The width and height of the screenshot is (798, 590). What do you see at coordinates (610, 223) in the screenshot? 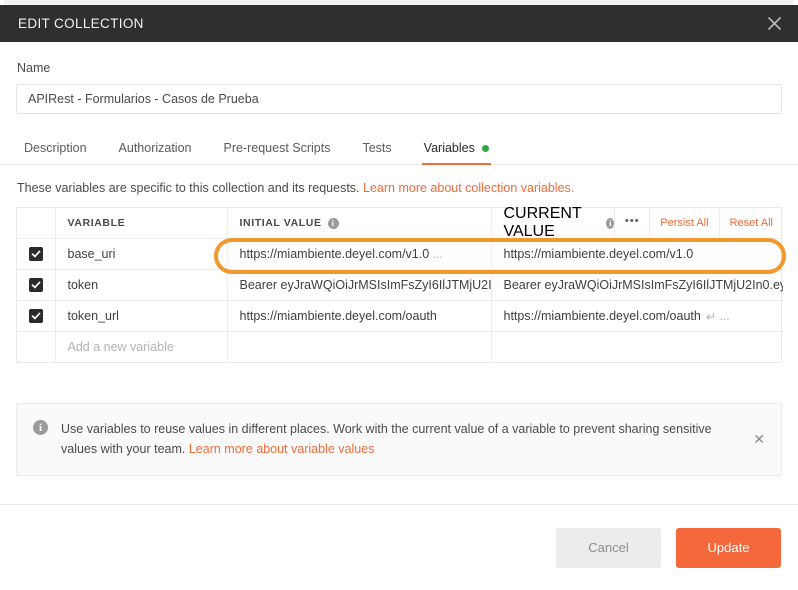
I see `current-value-info-icon: i` at bounding box center [610, 223].